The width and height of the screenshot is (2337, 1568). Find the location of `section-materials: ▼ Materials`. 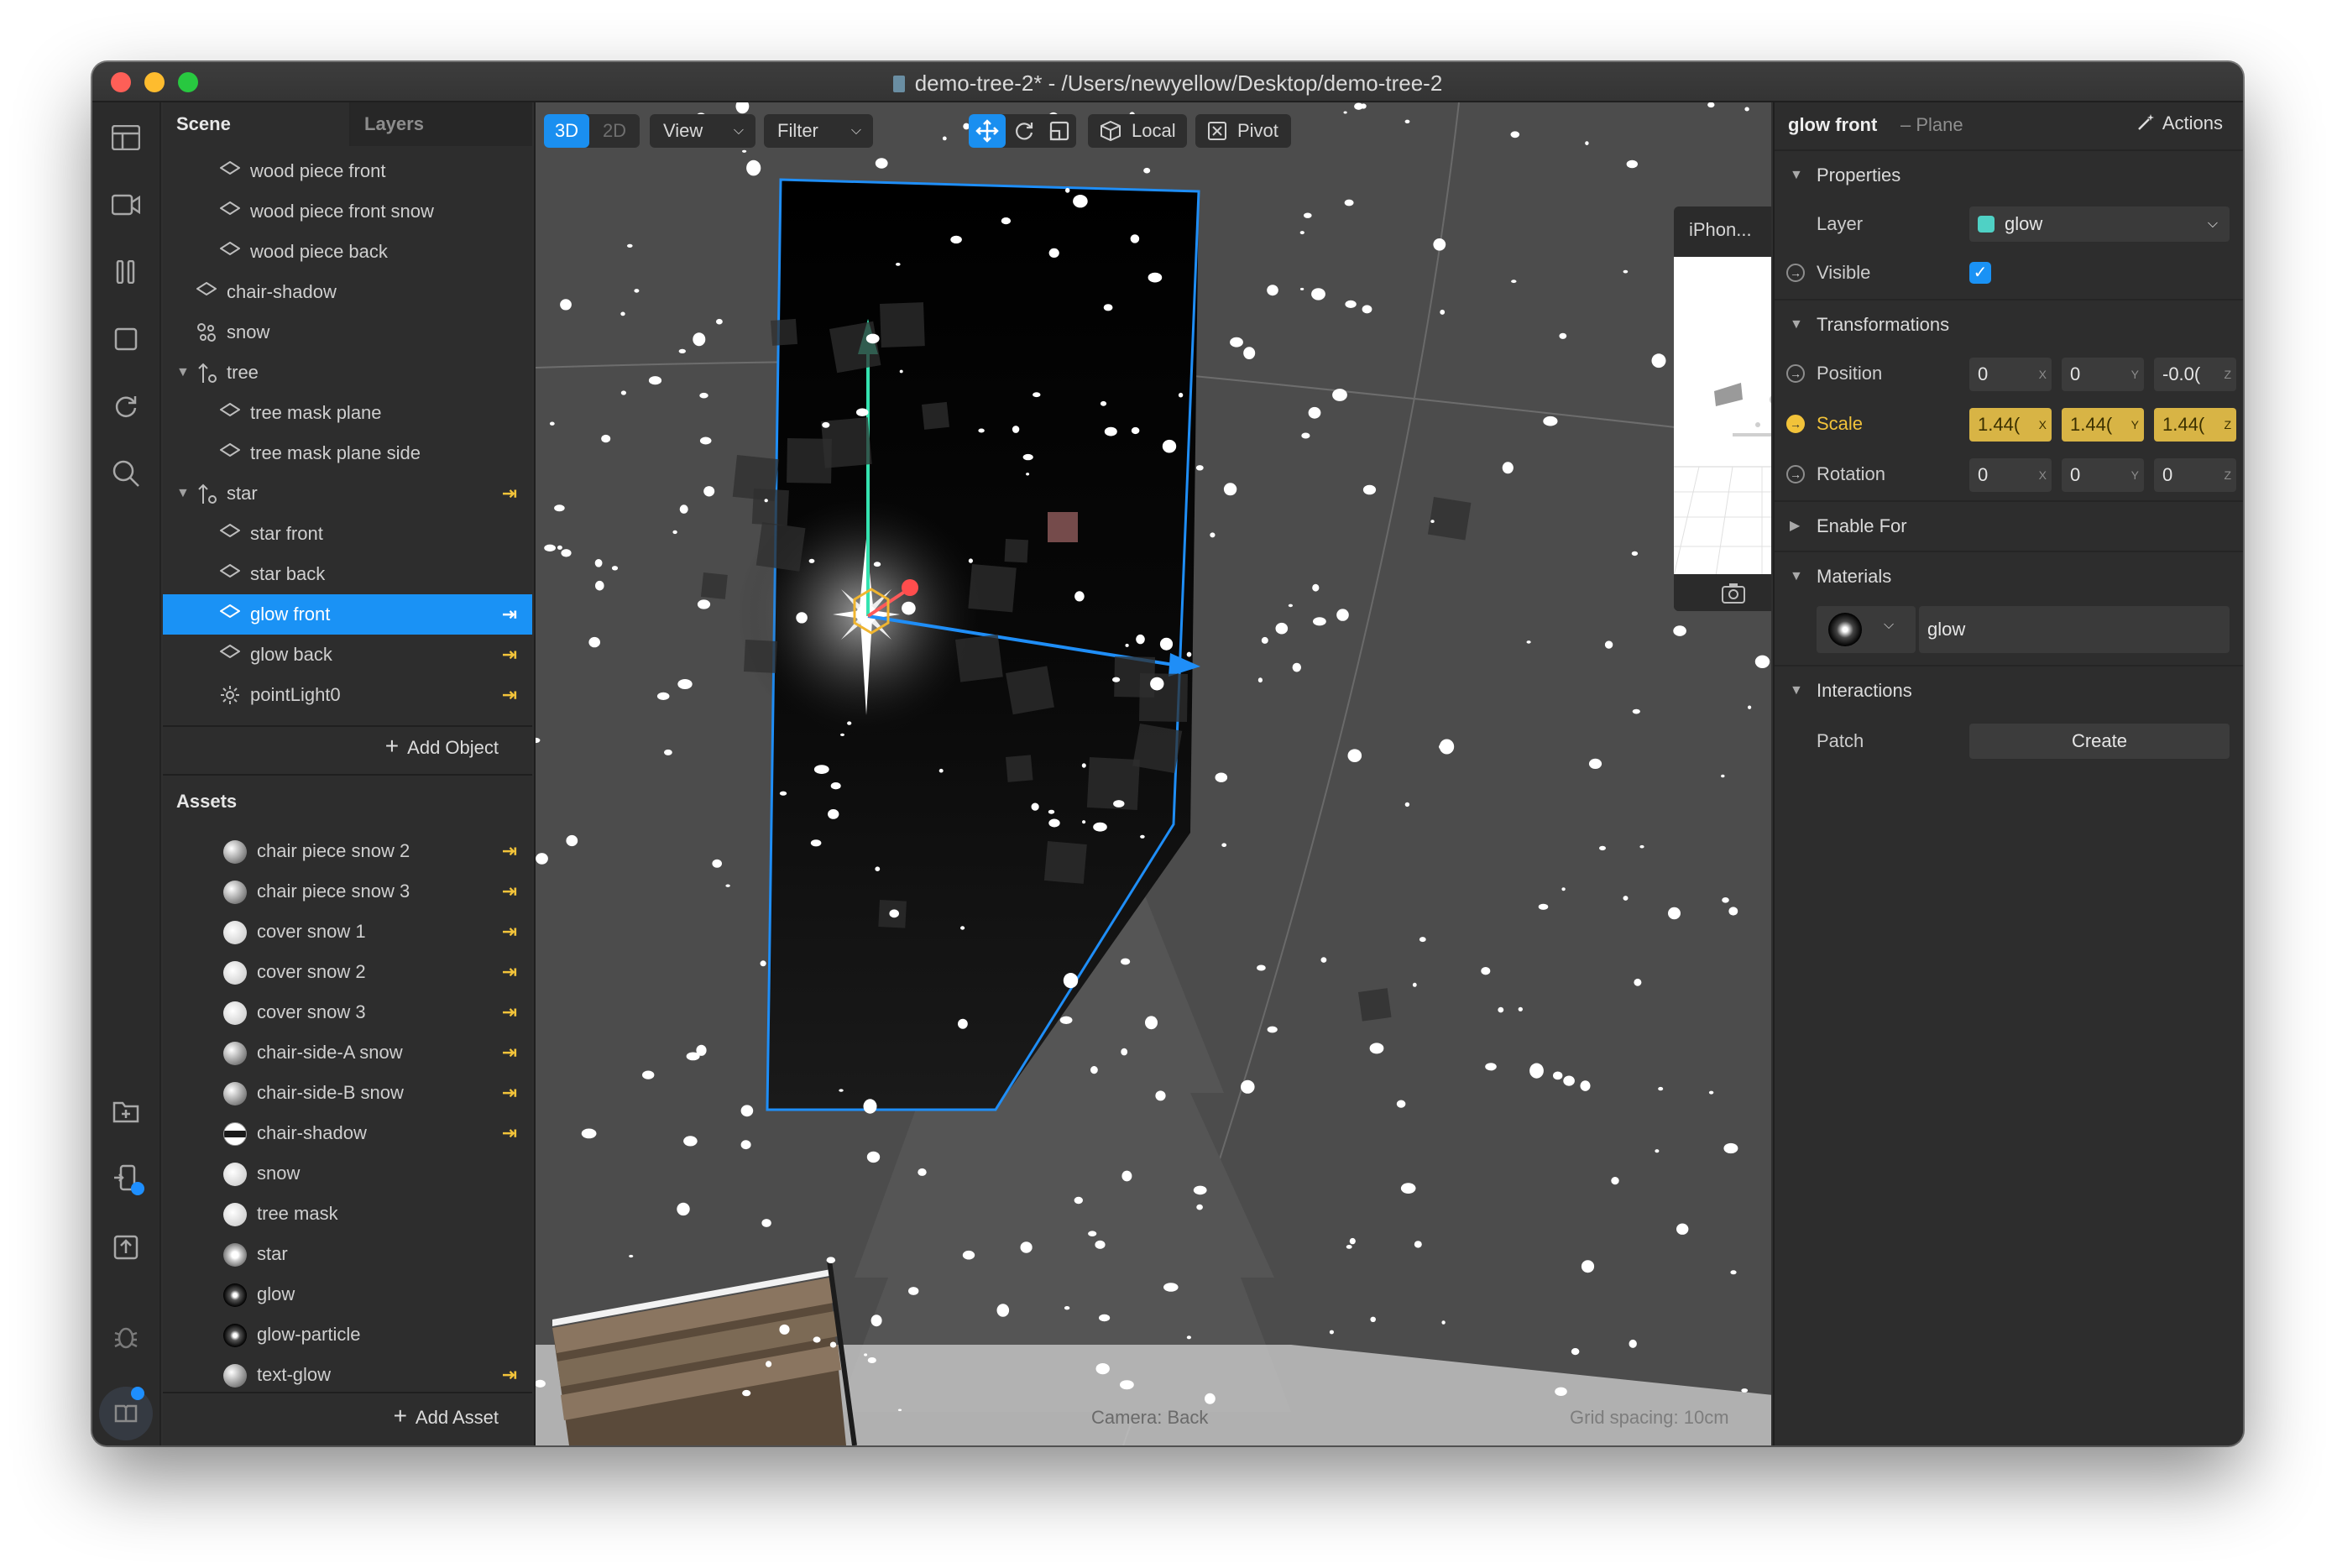

section-materials: ▼ Materials is located at coordinates (2009, 575).